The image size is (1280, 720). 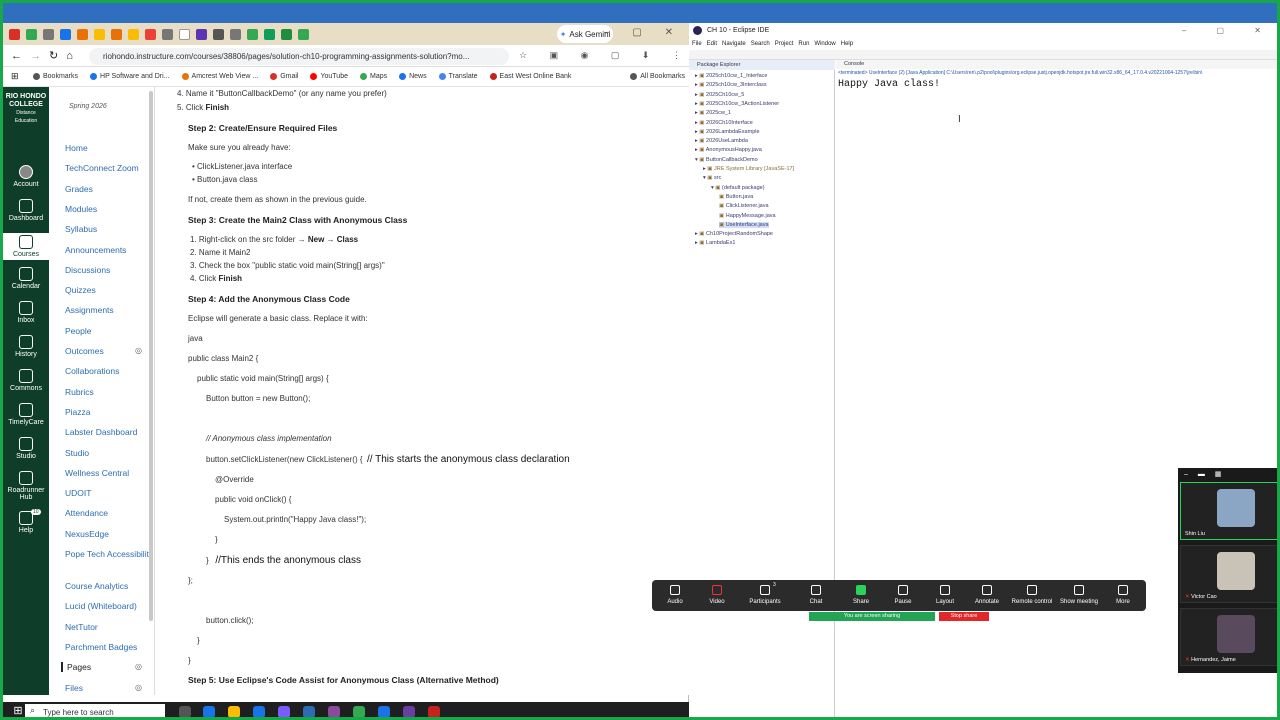 I want to click on menu-item: Window, so click(x=824, y=44).